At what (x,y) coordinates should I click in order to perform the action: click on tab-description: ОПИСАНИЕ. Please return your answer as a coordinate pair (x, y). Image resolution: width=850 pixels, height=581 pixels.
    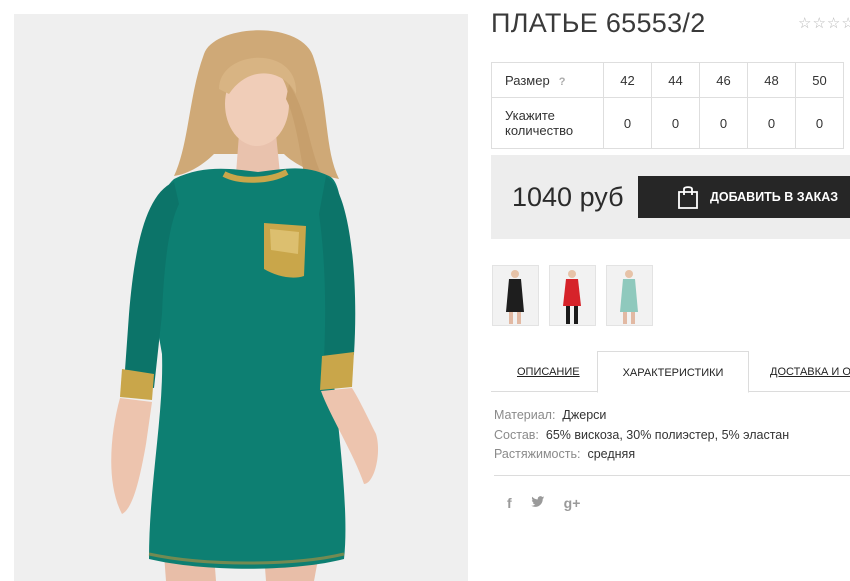
    Looking at the image, I should click on (548, 371).